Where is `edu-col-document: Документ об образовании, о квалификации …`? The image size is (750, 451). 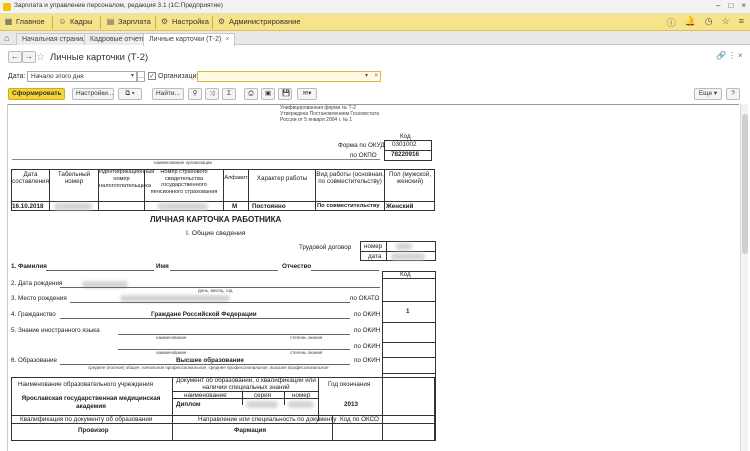 edu-col-document: Документ об образовании, о квалификации … is located at coordinates (246, 384).